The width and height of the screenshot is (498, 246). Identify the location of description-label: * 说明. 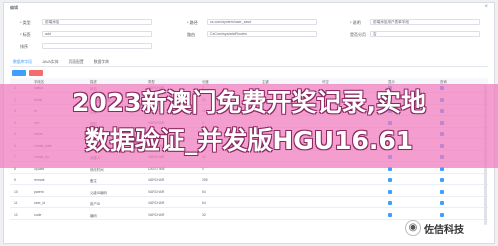
(355, 22).